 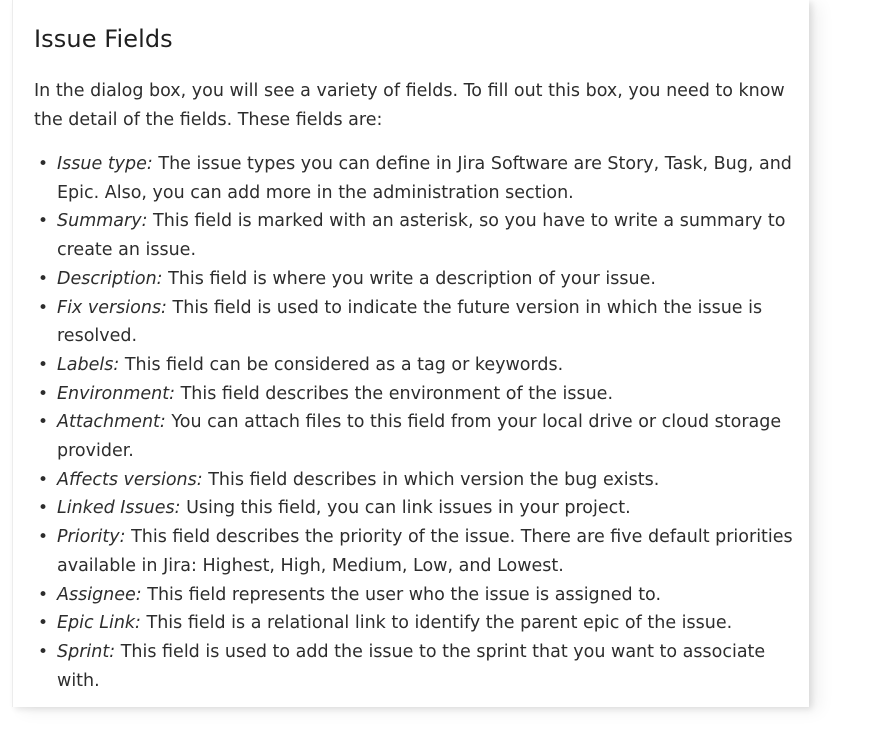 What do you see at coordinates (88, 364) in the screenshot?
I see `field-name: Labels:` at bounding box center [88, 364].